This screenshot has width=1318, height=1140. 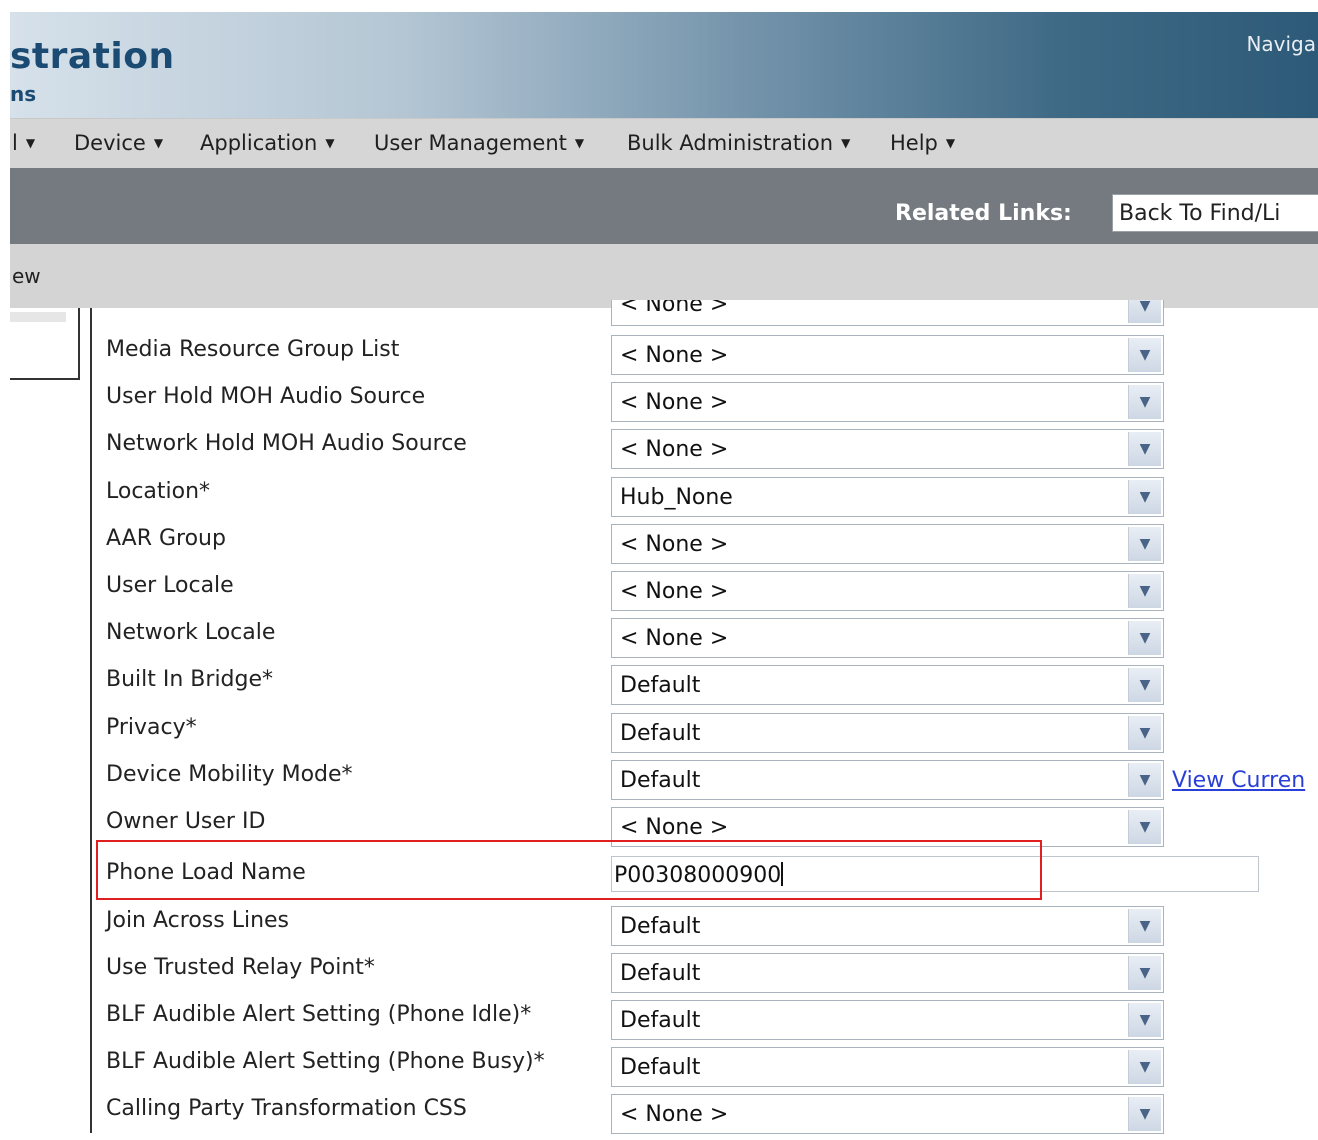 What do you see at coordinates (229, 774) in the screenshot?
I see `field-label: Device Mobility Mode*` at bounding box center [229, 774].